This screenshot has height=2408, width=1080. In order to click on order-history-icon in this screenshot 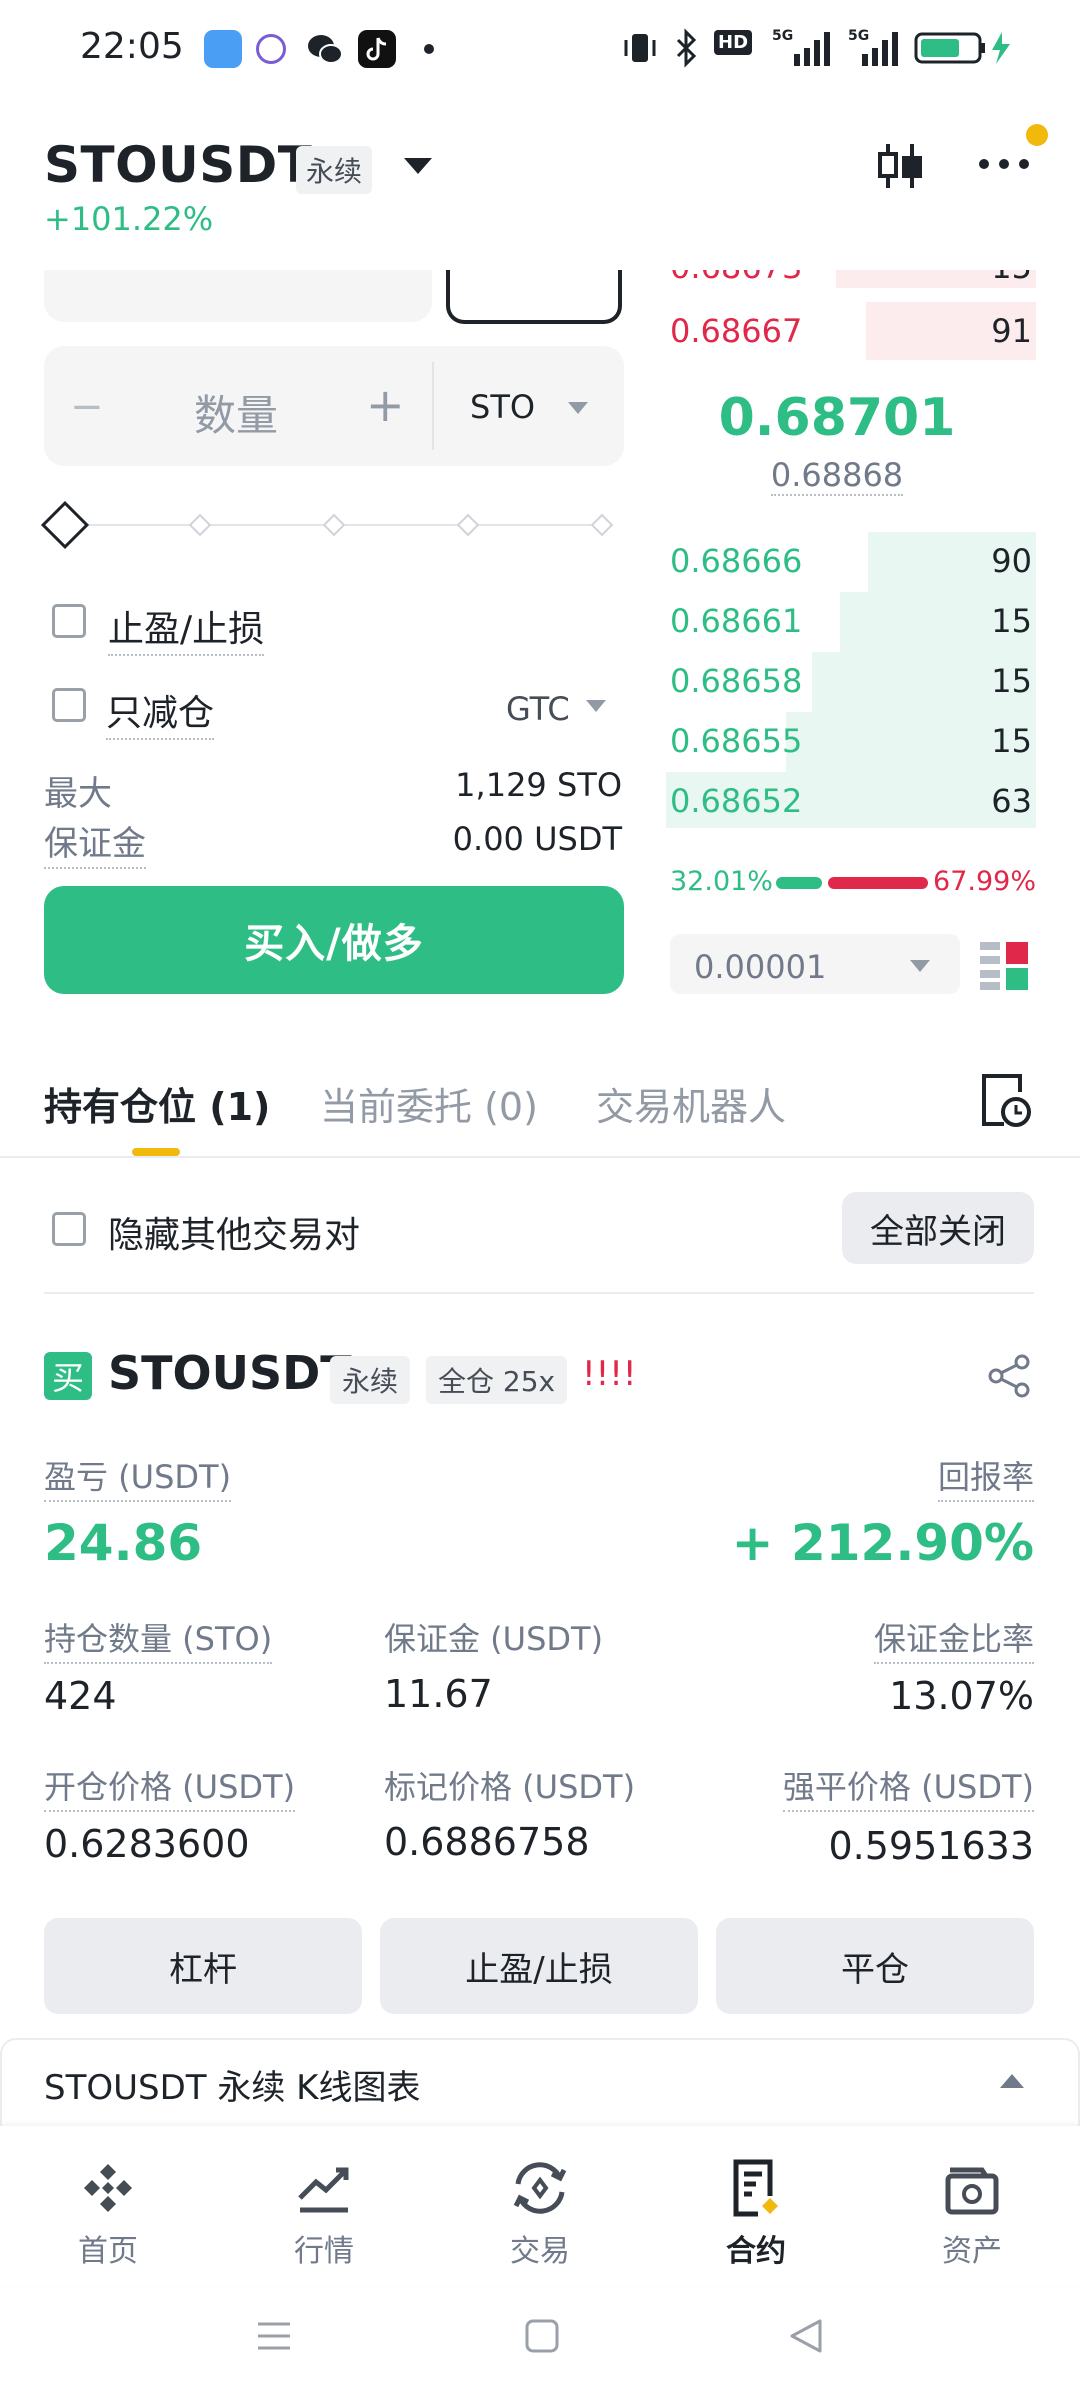, I will do `click(1006, 1100)`.